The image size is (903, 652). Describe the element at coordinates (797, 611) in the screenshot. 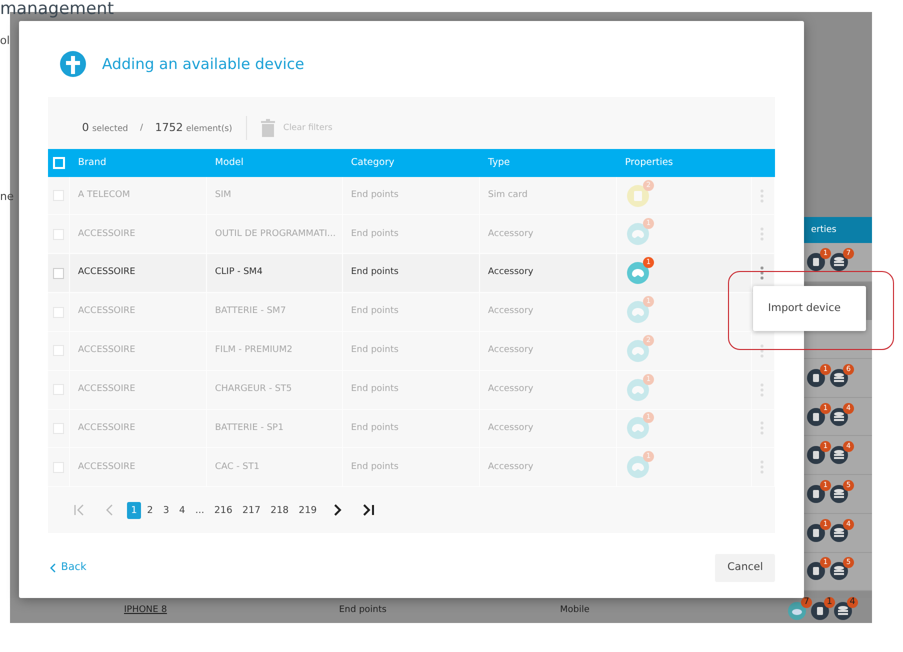

I see `device-icon` at that location.